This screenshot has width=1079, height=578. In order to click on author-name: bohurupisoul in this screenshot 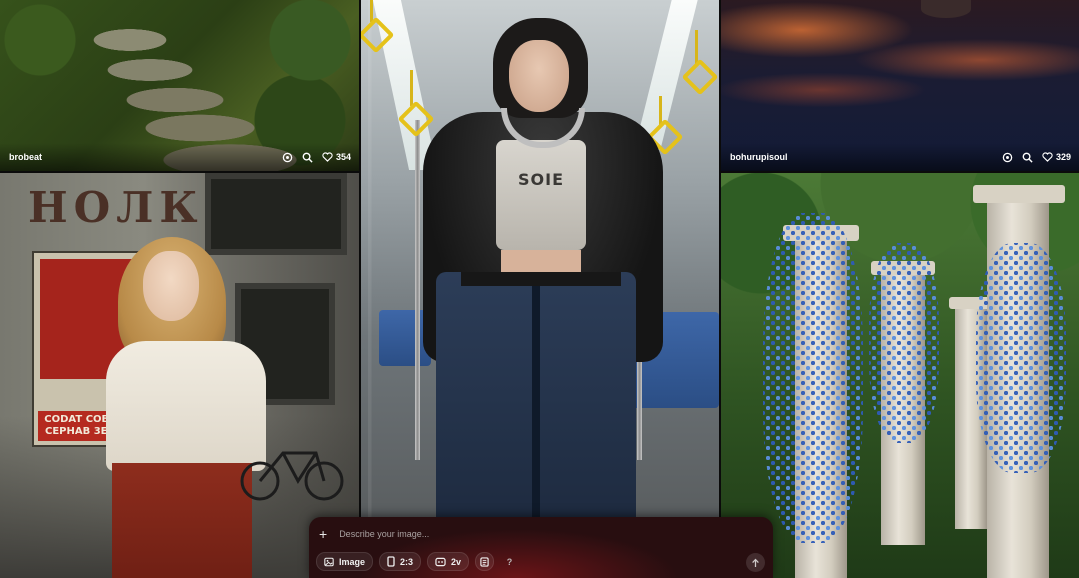, I will do `click(759, 157)`.